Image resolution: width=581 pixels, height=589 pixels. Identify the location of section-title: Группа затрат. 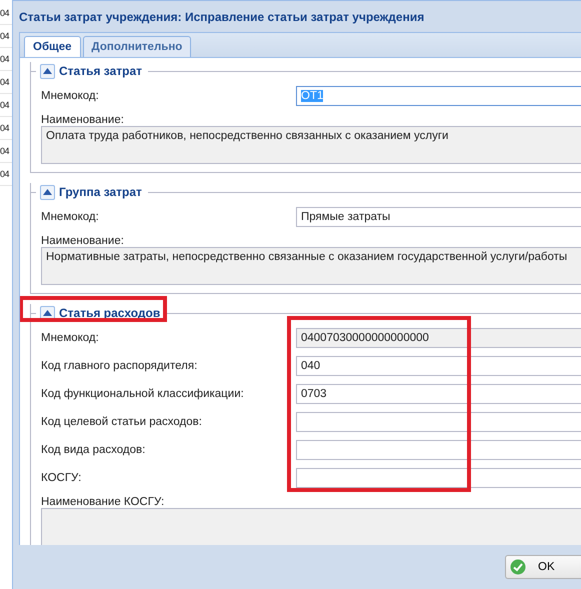
(100, 192).